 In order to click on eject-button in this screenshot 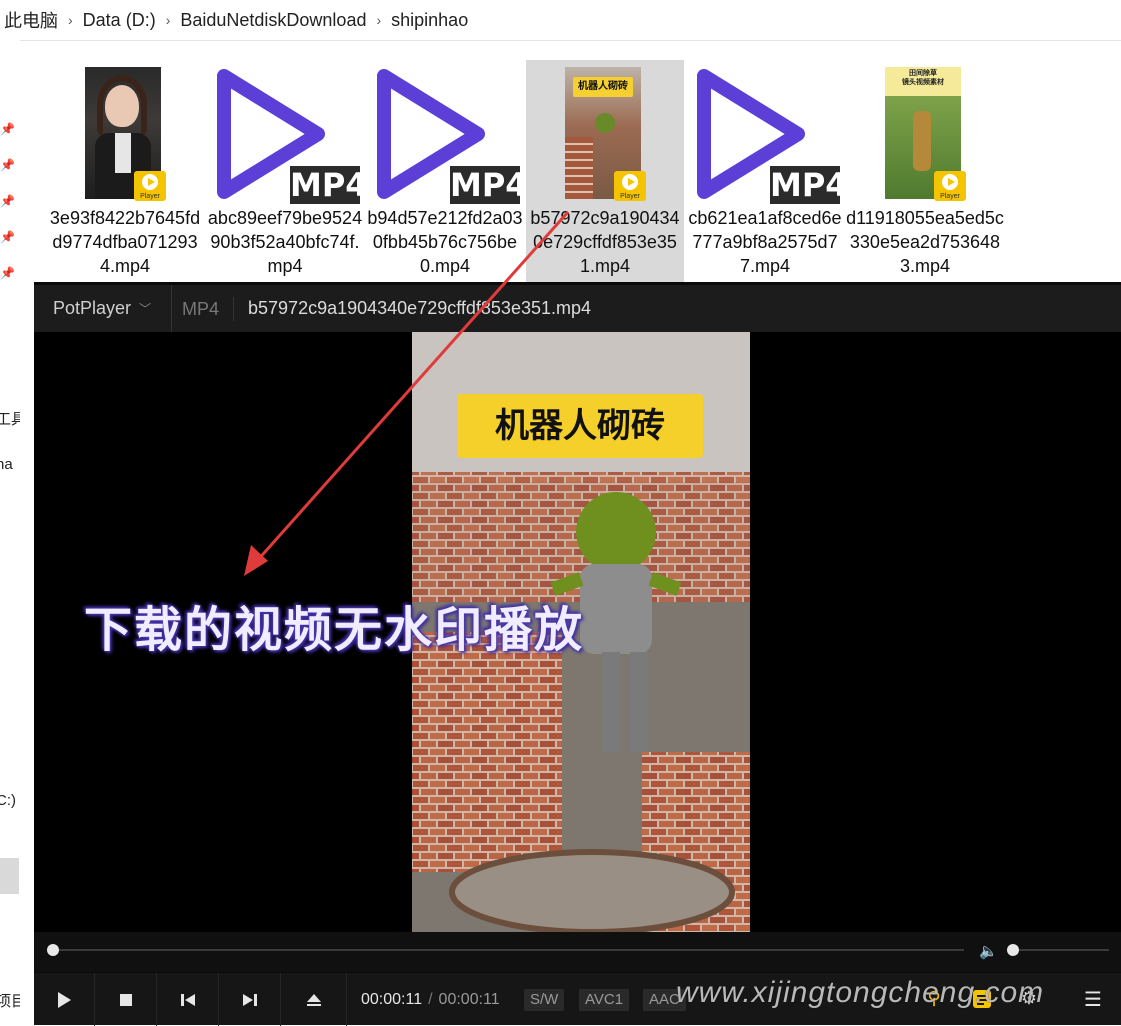, I will do `click(314, 999)`.